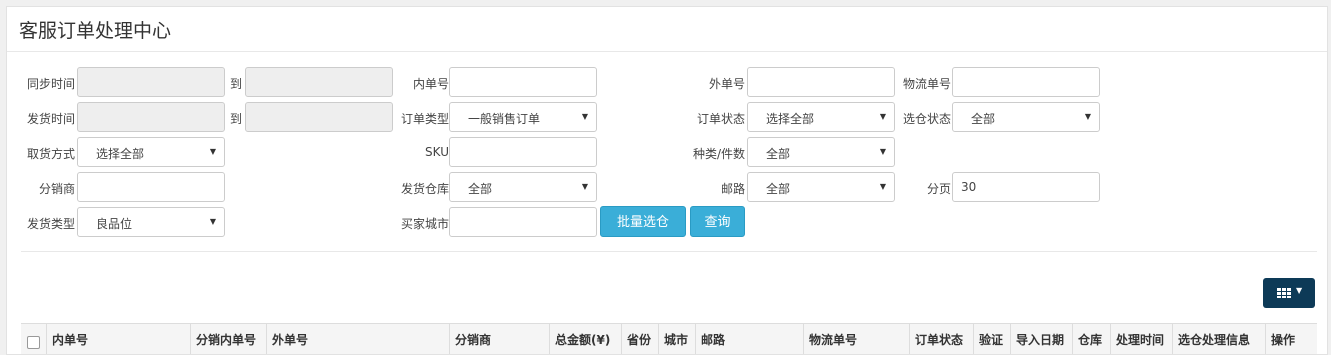 This screenshot has height=355, width=1331. I want to click on column-header: 导入日期, so click(1041, 339).